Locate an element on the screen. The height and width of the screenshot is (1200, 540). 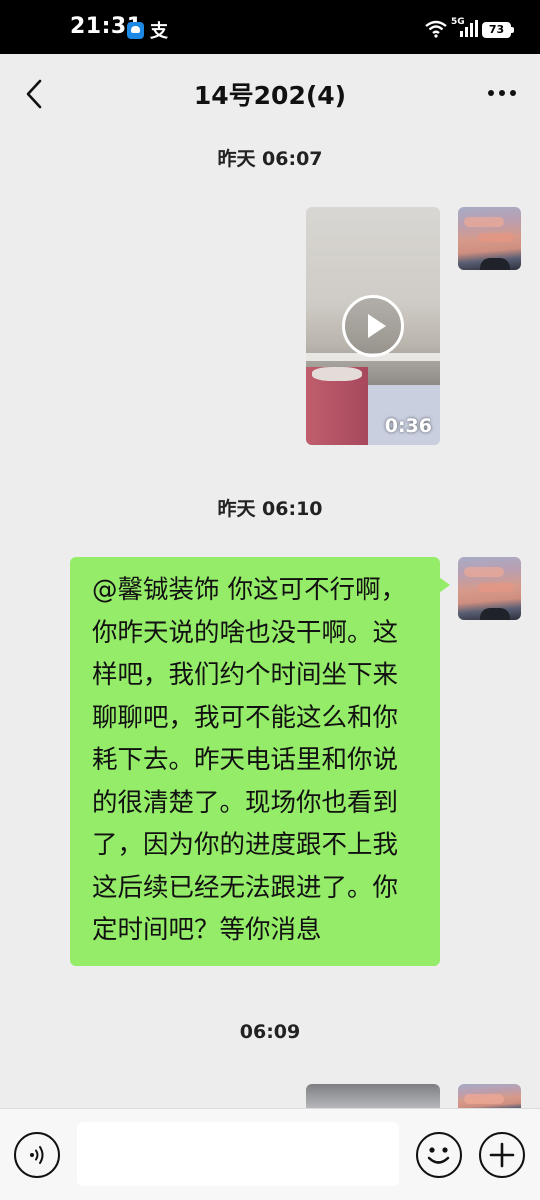
video-thumbnail-detail is located at coordinates (337, 406).